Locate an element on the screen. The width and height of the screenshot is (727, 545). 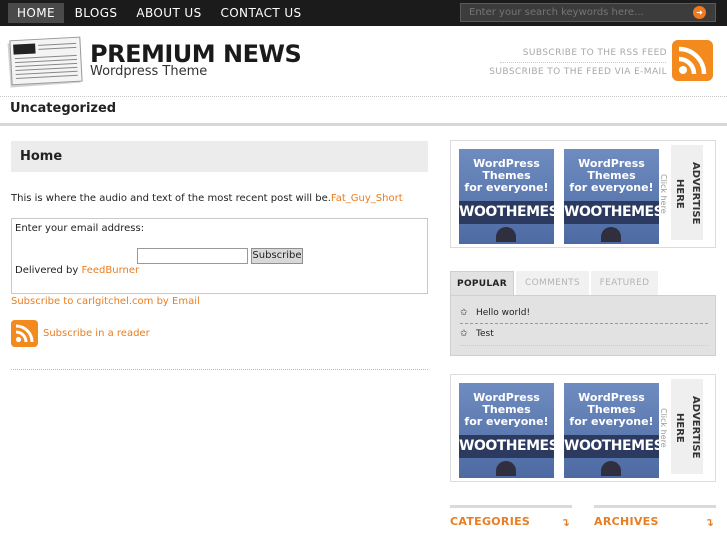
feedburner-link: FeedBurner is located at coordinates (111, 270).